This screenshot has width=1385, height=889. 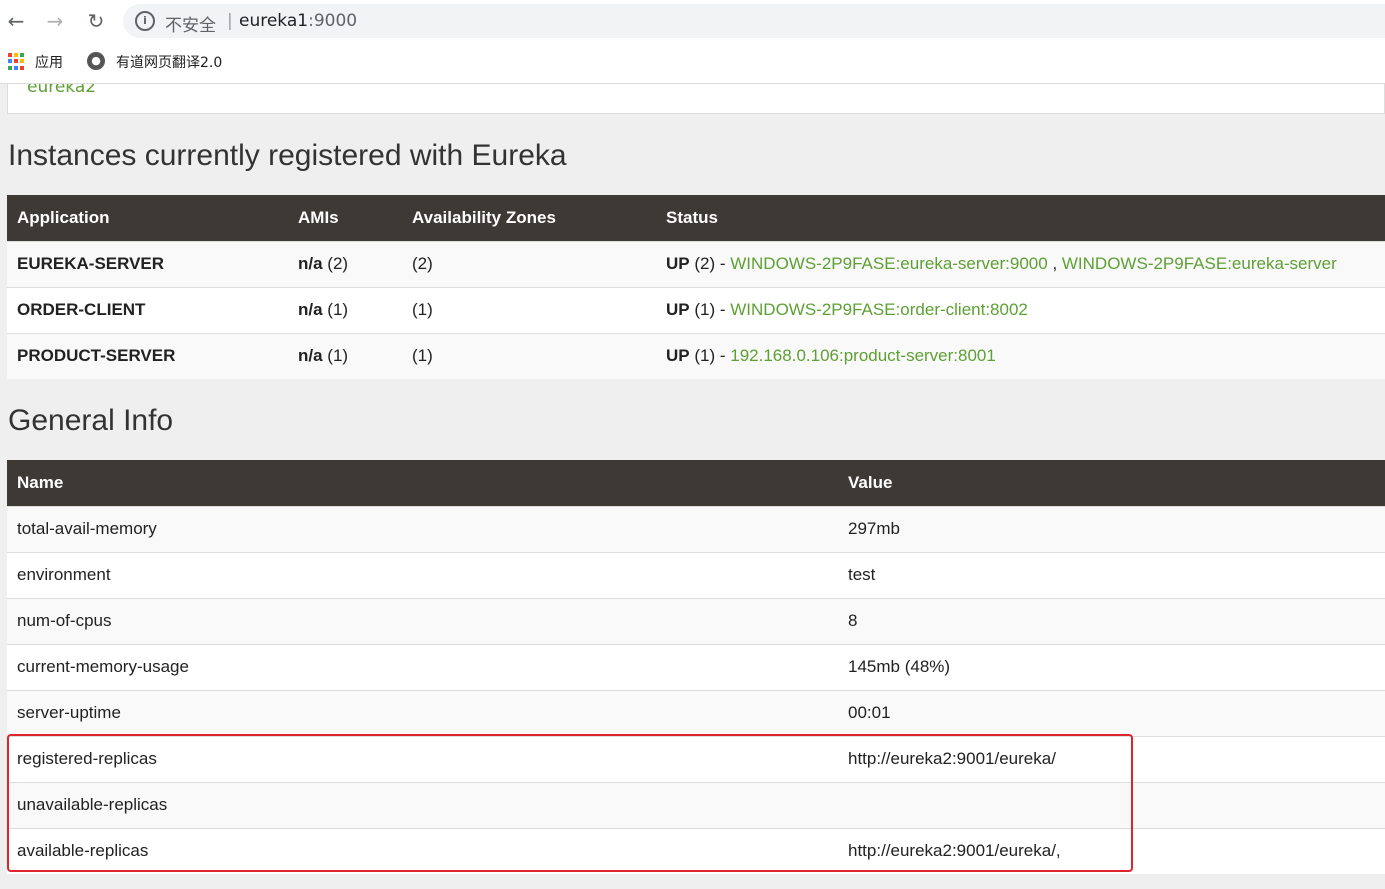 I want to click on col-availability-zones: Availability Zones, so click(x=529, y=218).